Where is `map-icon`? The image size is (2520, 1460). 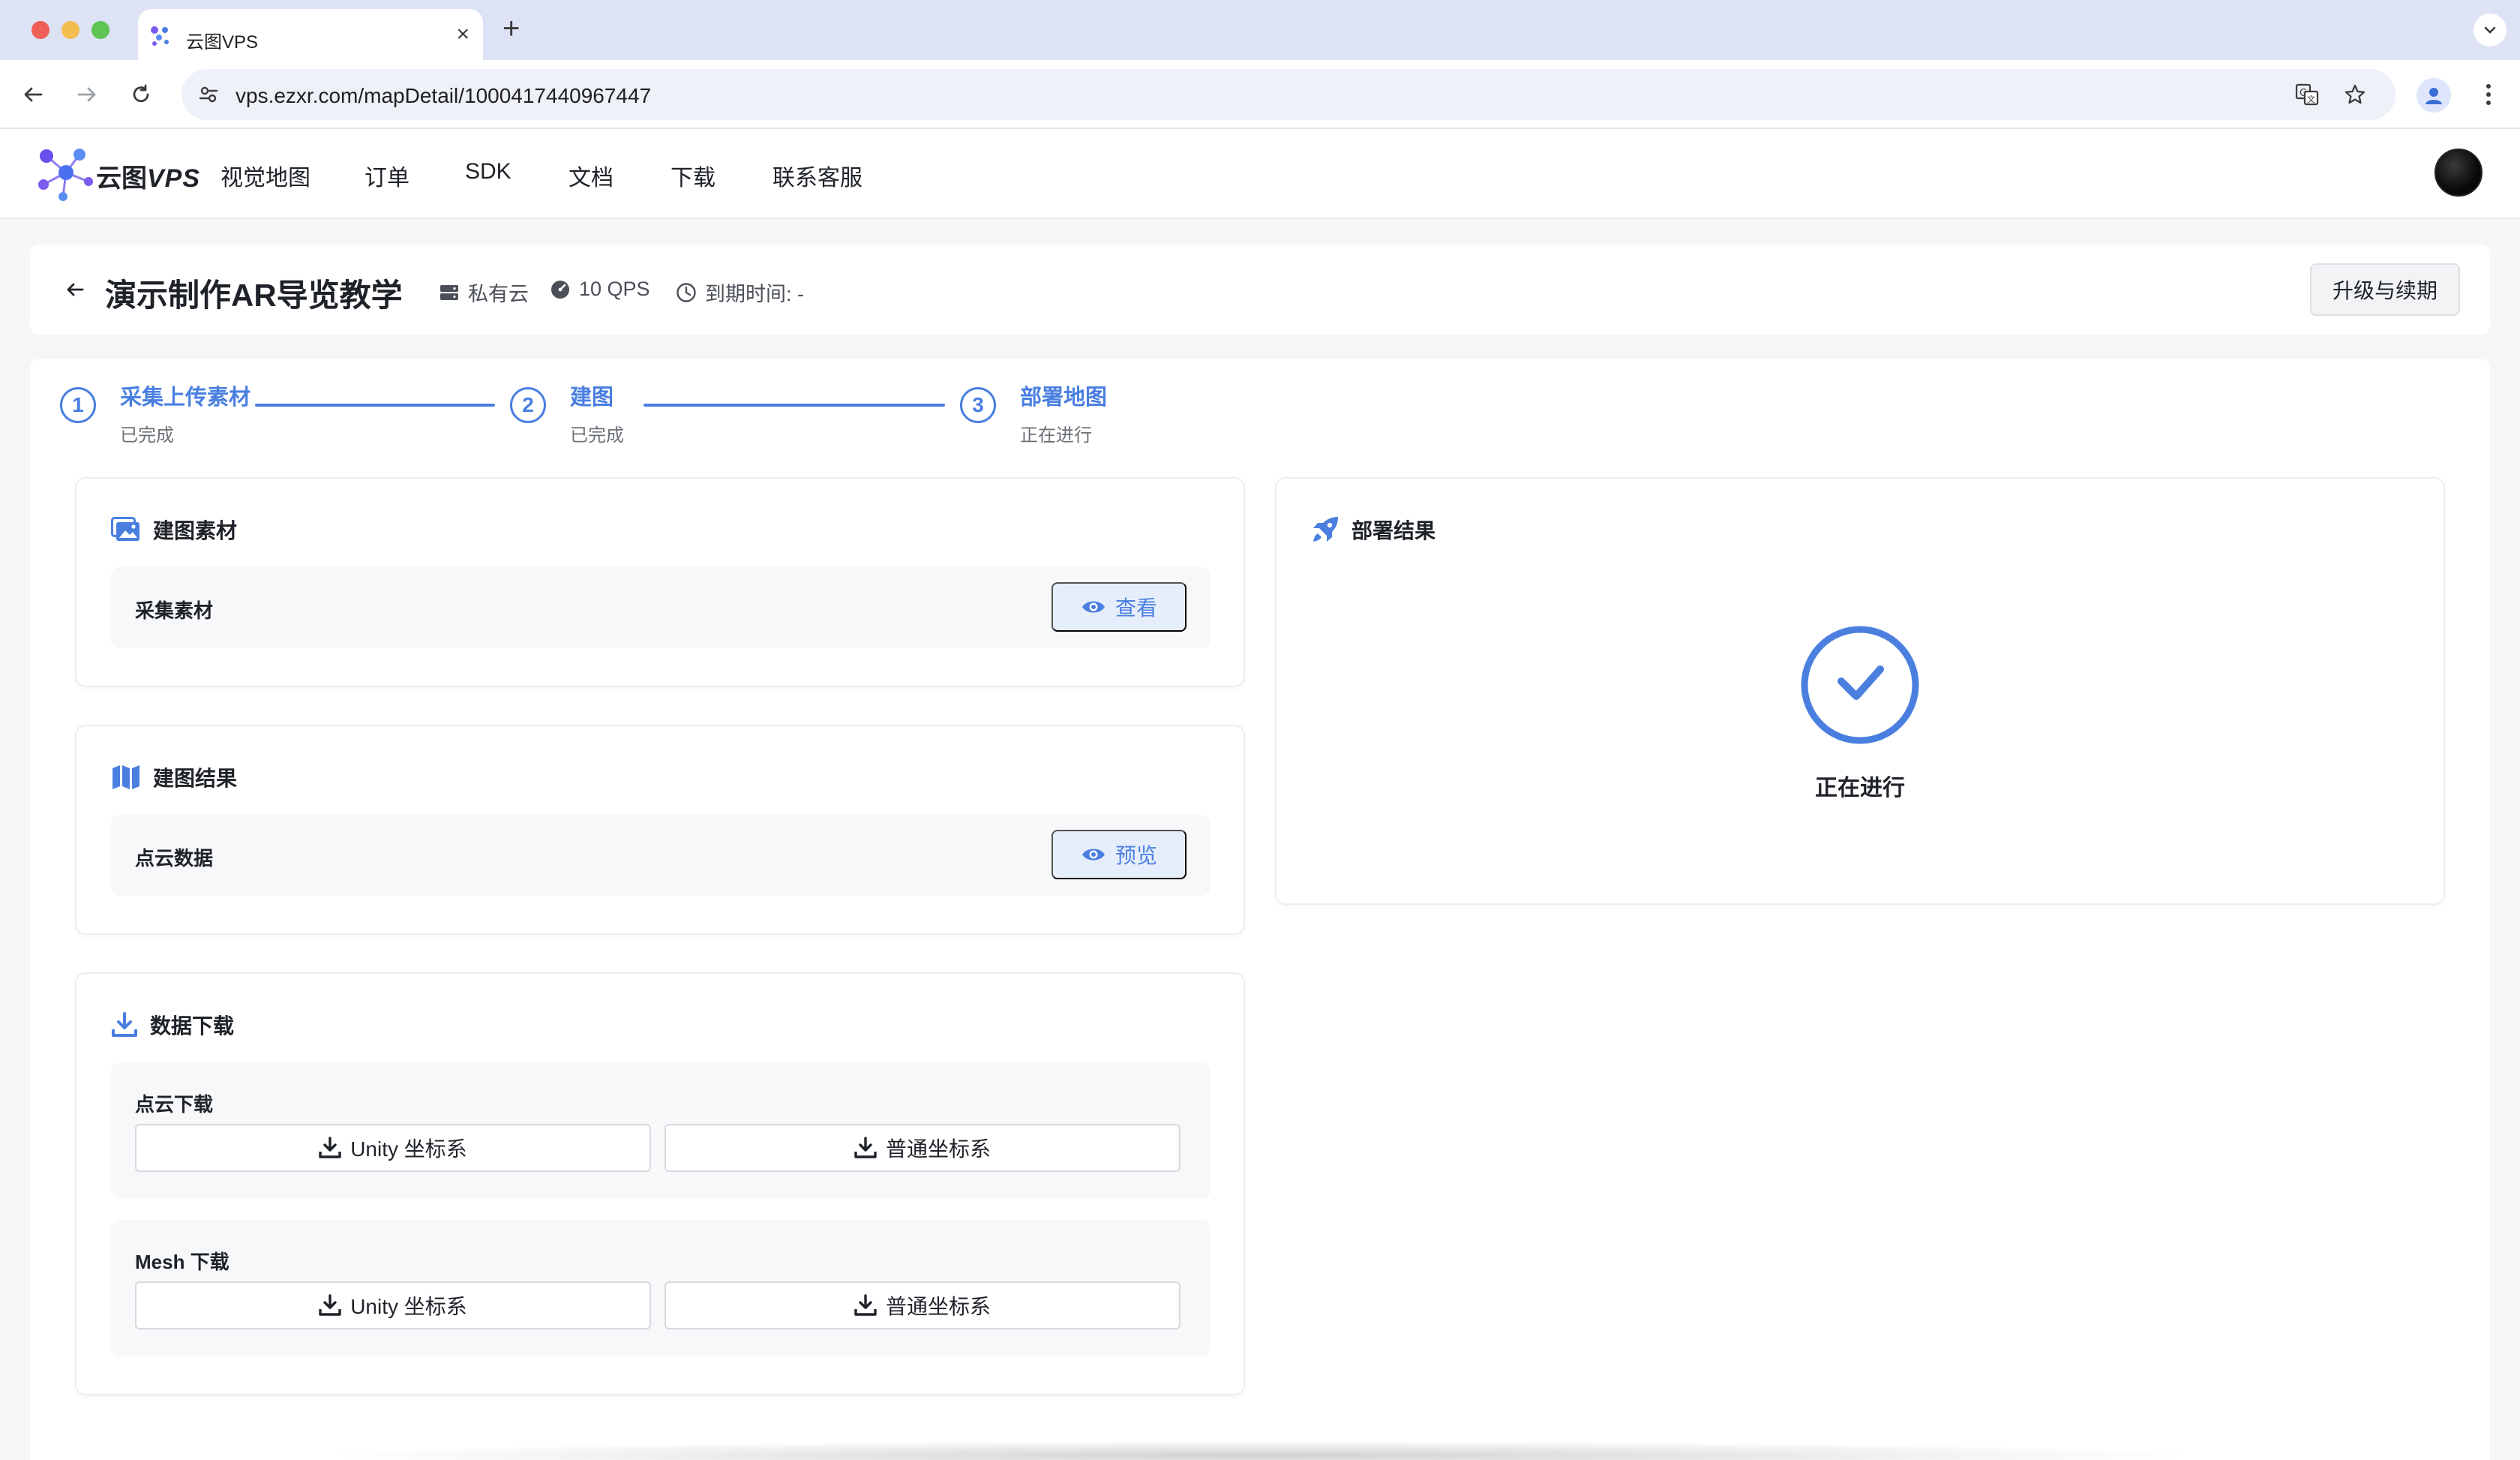 map-icon is located at coordinates (126, 777).